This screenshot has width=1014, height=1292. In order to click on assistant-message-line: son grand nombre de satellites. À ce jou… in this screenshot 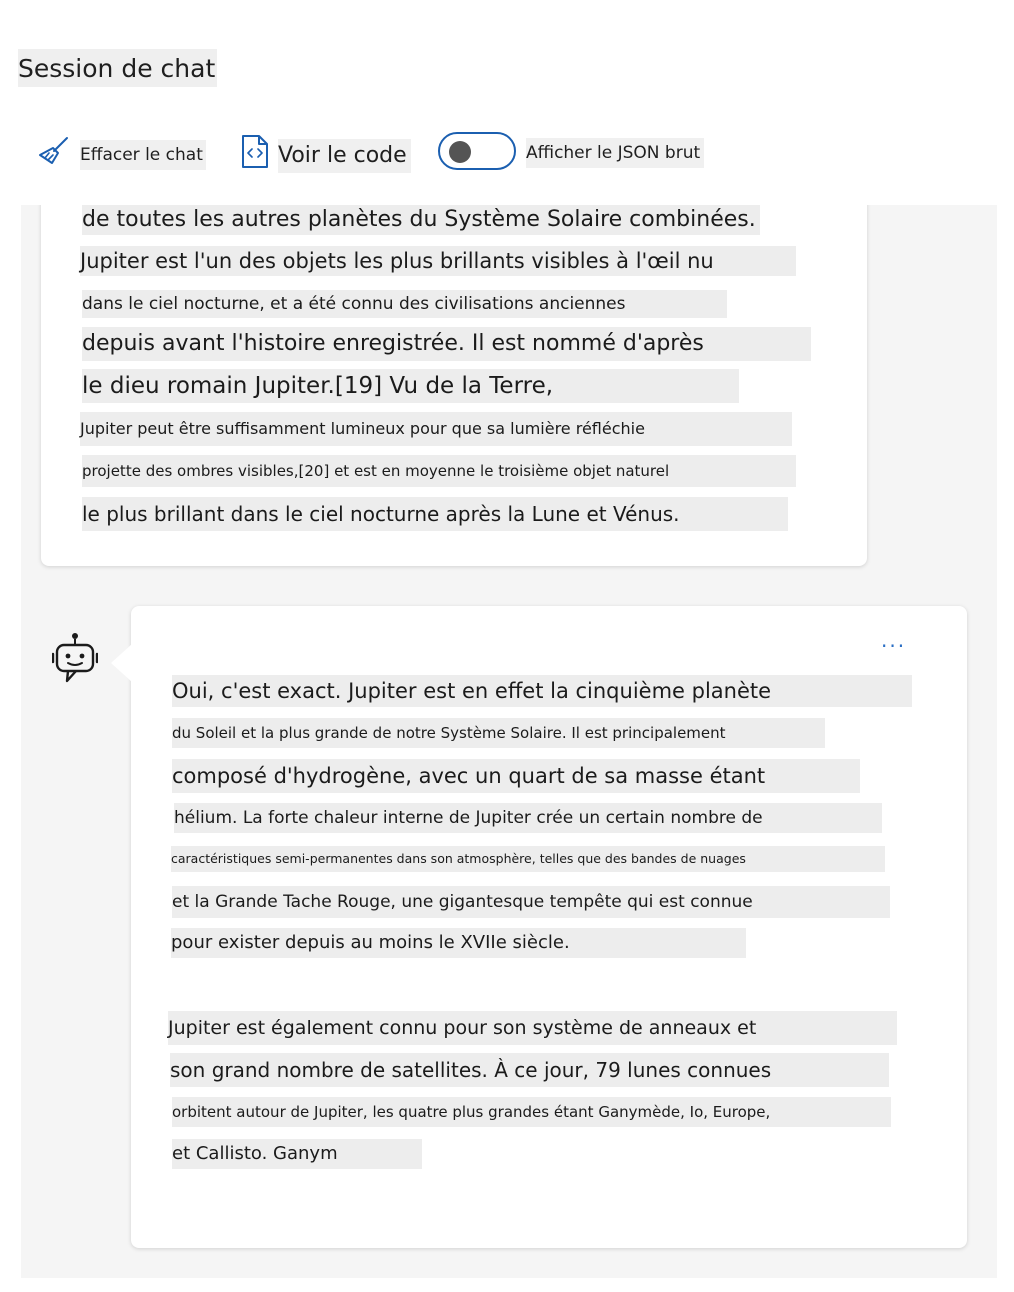, I will do `click(529, 1070)`.